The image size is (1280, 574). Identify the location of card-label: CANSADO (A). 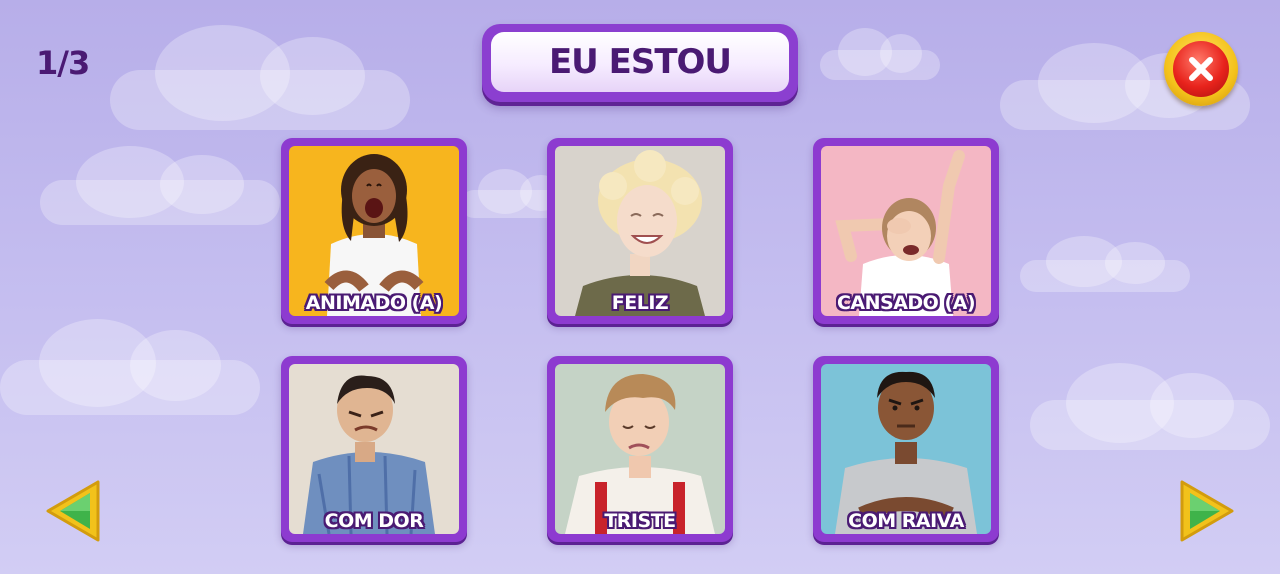
(906, 303).